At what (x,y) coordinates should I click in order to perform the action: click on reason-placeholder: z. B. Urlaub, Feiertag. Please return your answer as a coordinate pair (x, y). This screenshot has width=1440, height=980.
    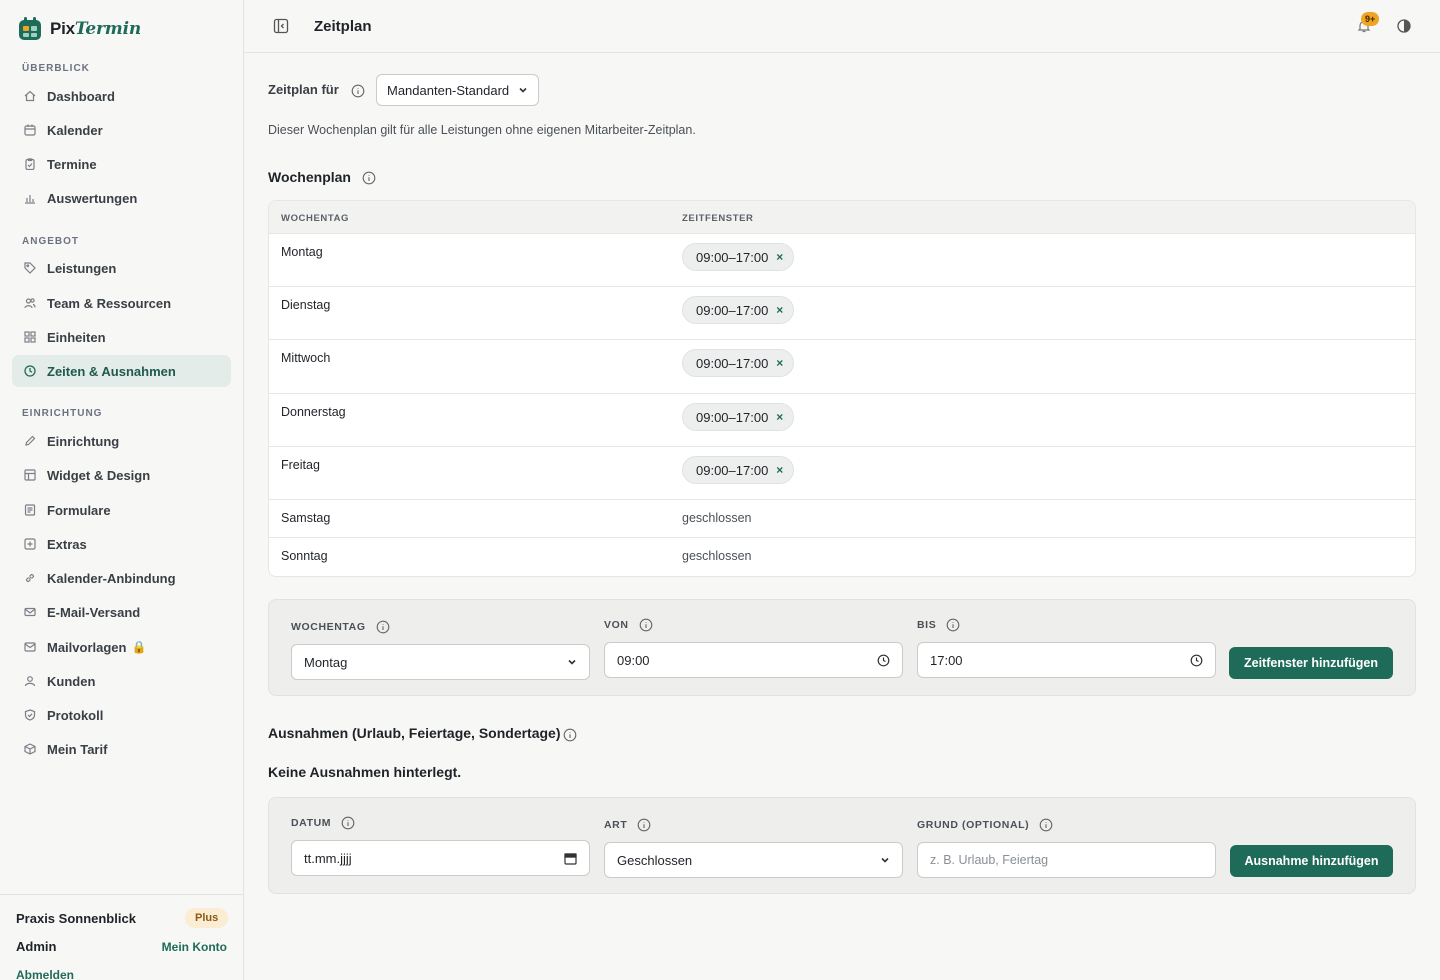
    Looking at the image, I should click on (989, 860).